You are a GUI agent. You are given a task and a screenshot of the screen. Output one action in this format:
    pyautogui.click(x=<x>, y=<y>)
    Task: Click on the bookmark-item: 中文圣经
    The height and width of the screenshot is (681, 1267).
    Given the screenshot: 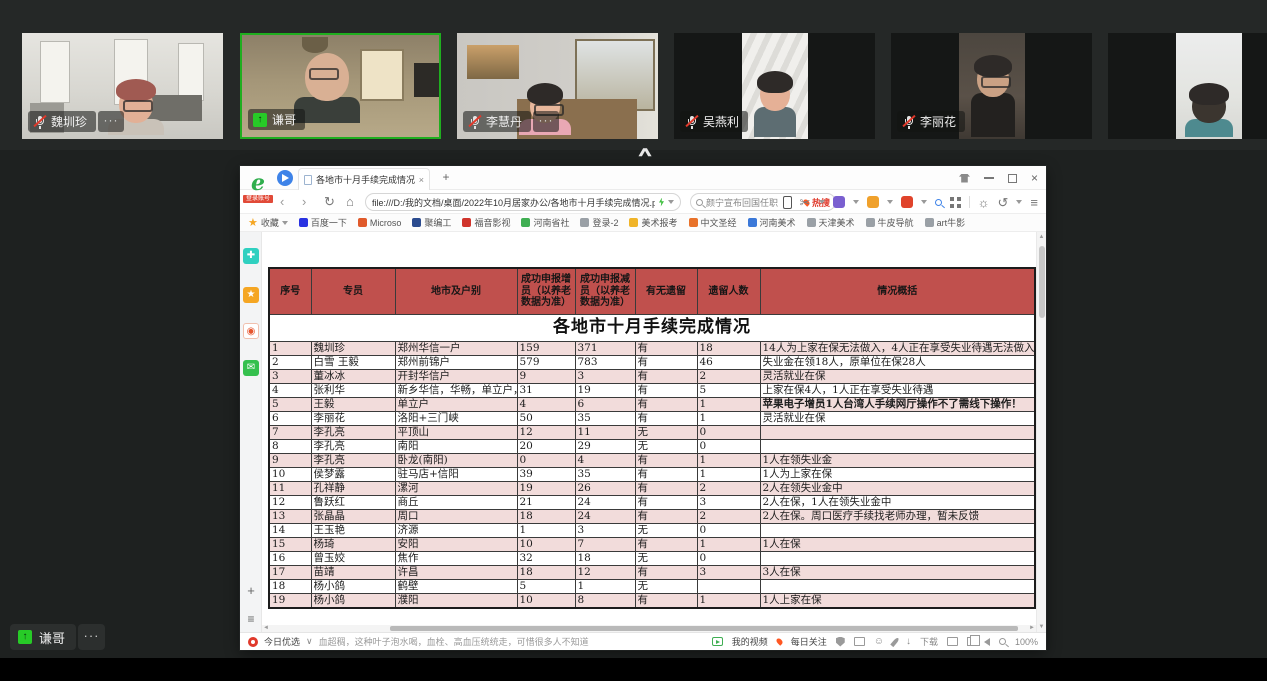 What is the action you would take?
    pyautogui.click(x=712, y=222)
    